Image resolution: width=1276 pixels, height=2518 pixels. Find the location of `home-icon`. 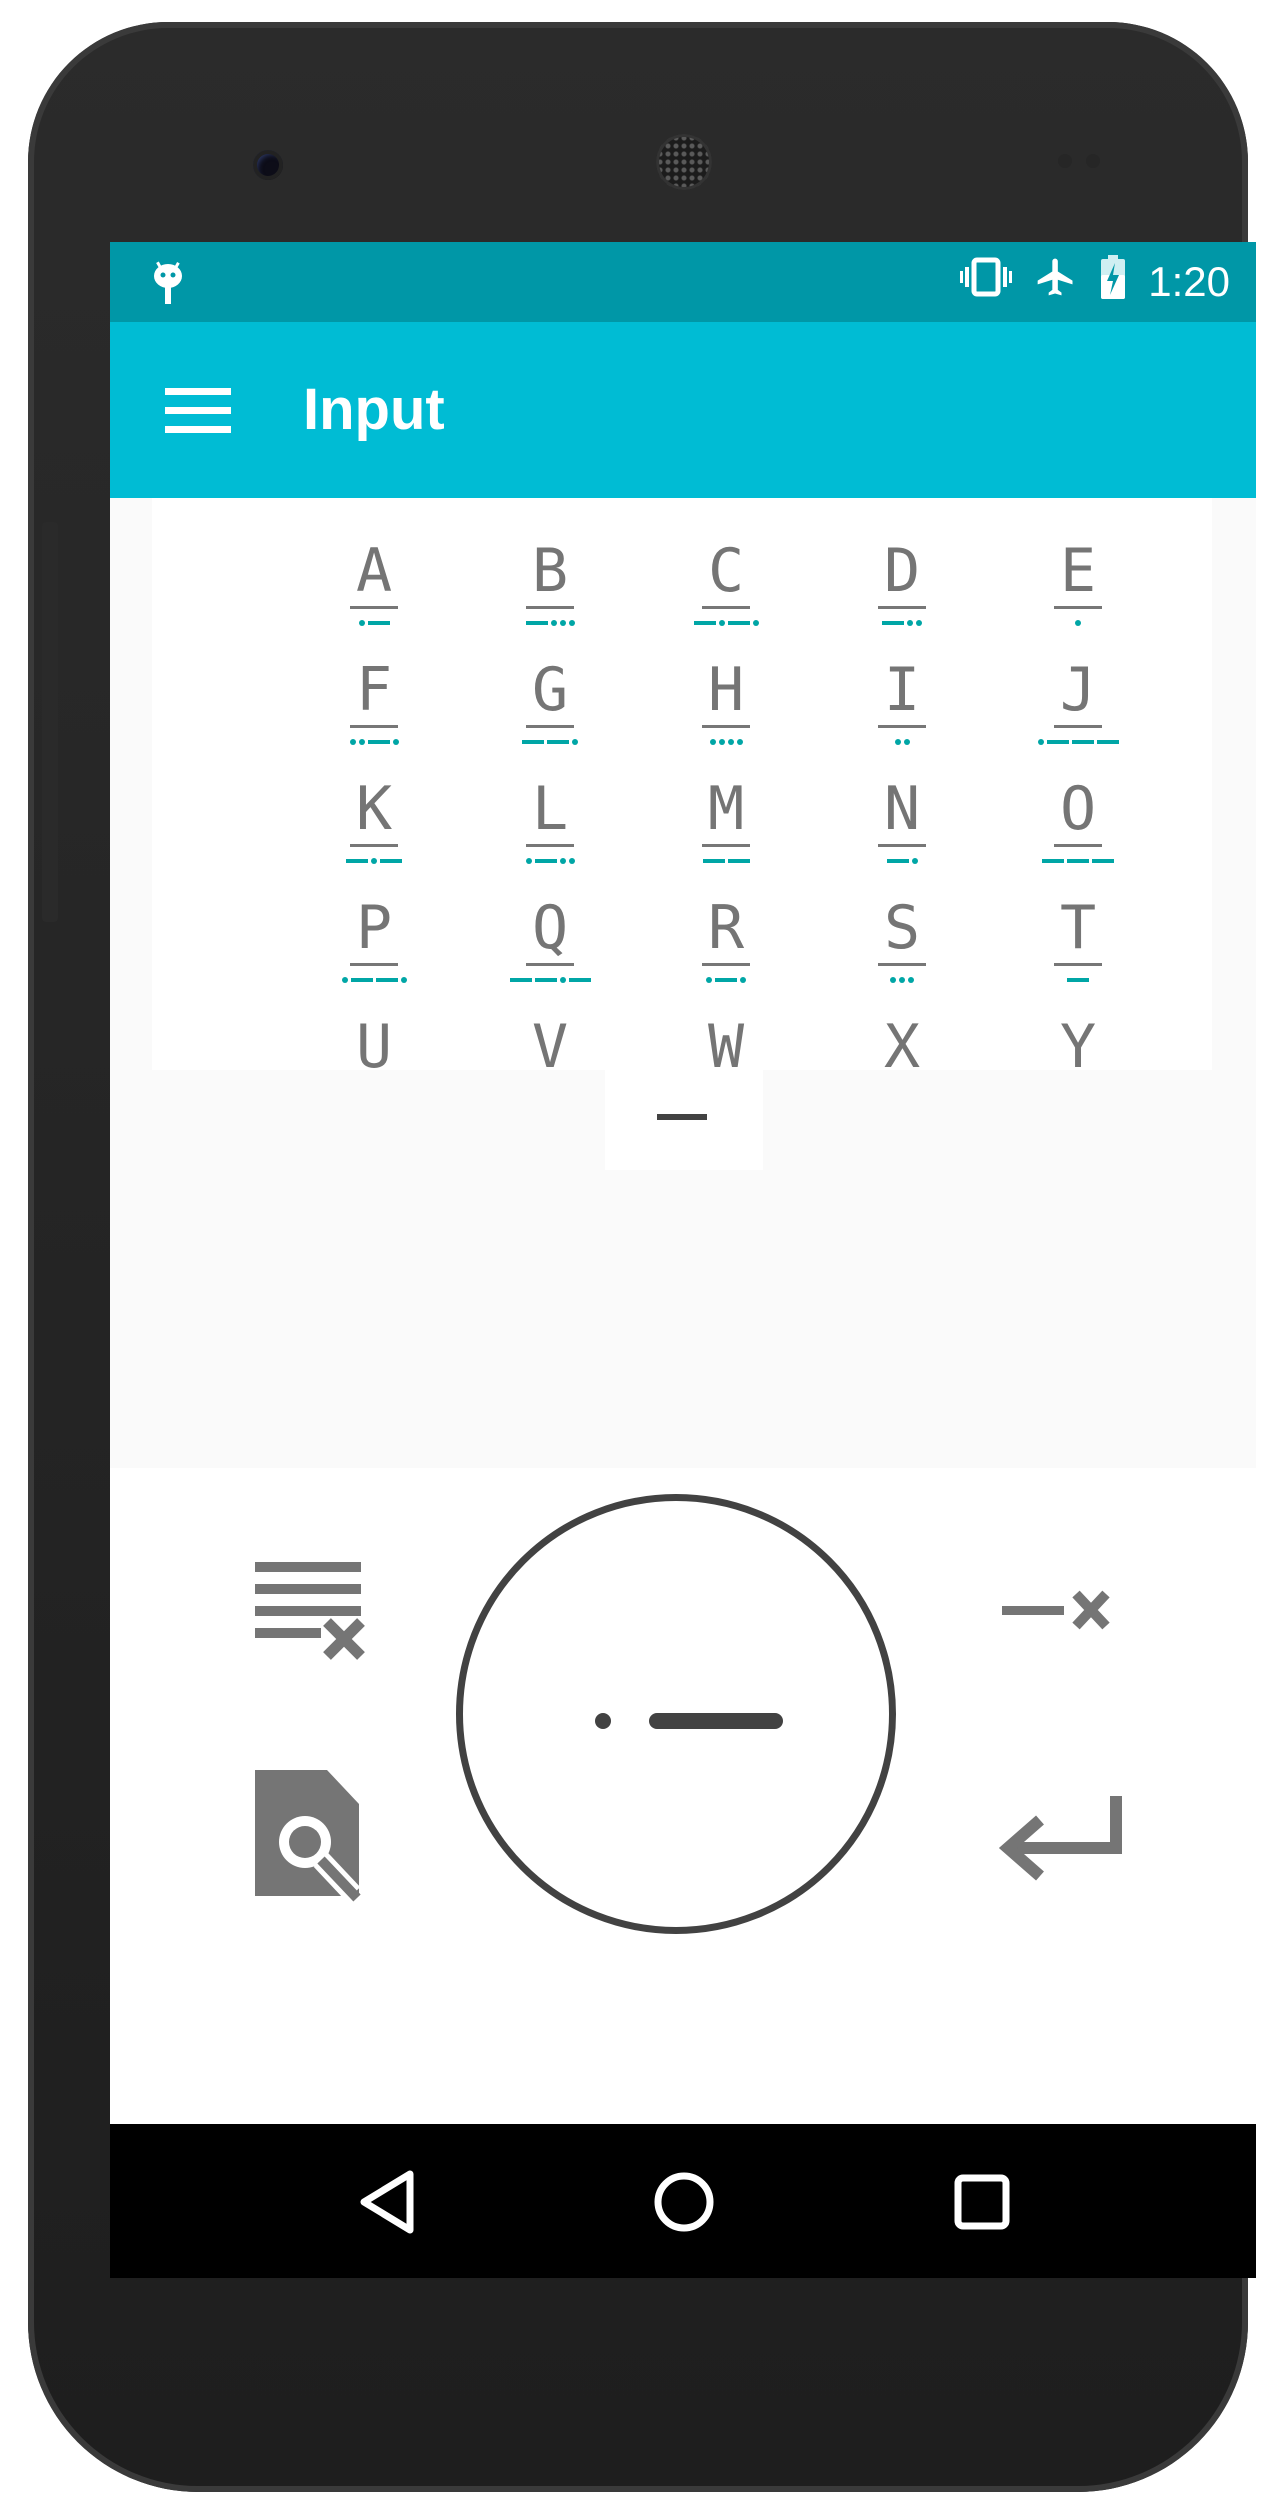

home-icon is located at coordinates (684, 2202).